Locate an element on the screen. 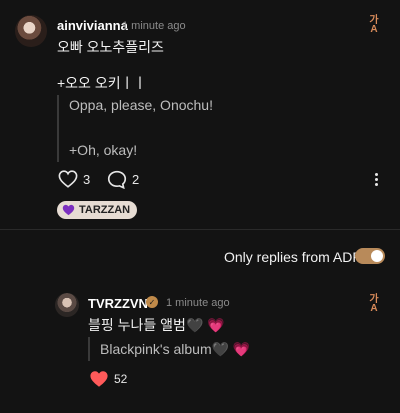 The height and width of the screenshot is (413, 400). comment-timestamp: 1 minute ago is located at coordinates (154, 26).